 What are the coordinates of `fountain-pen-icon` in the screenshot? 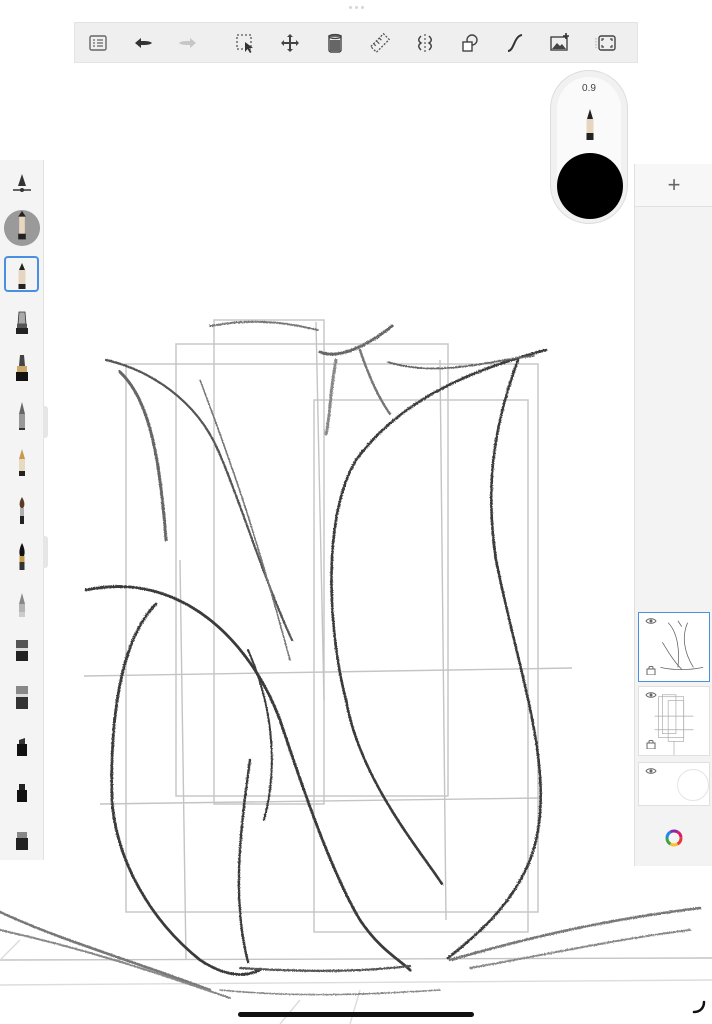 It's located at (21, 462).